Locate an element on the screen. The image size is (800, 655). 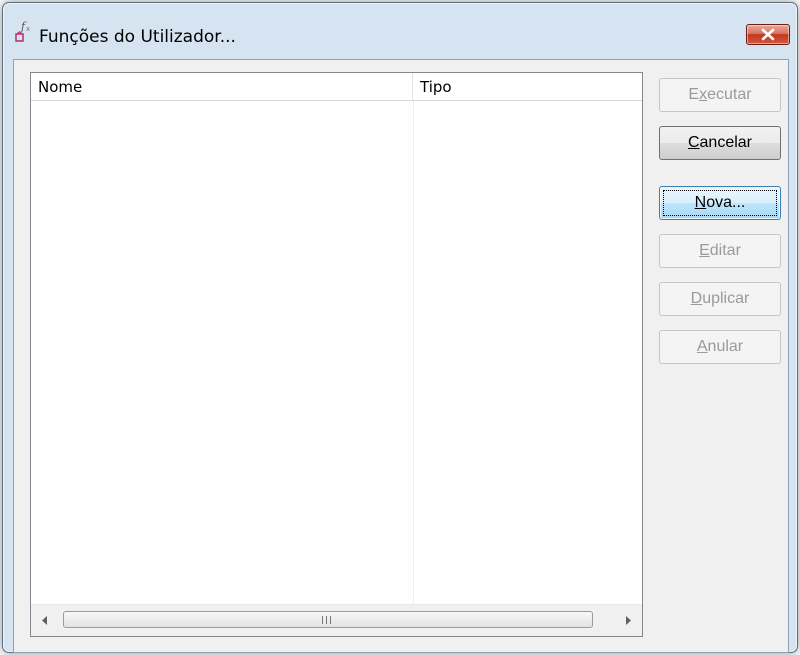
scroll-thumb is located at coordinates (328, 619).